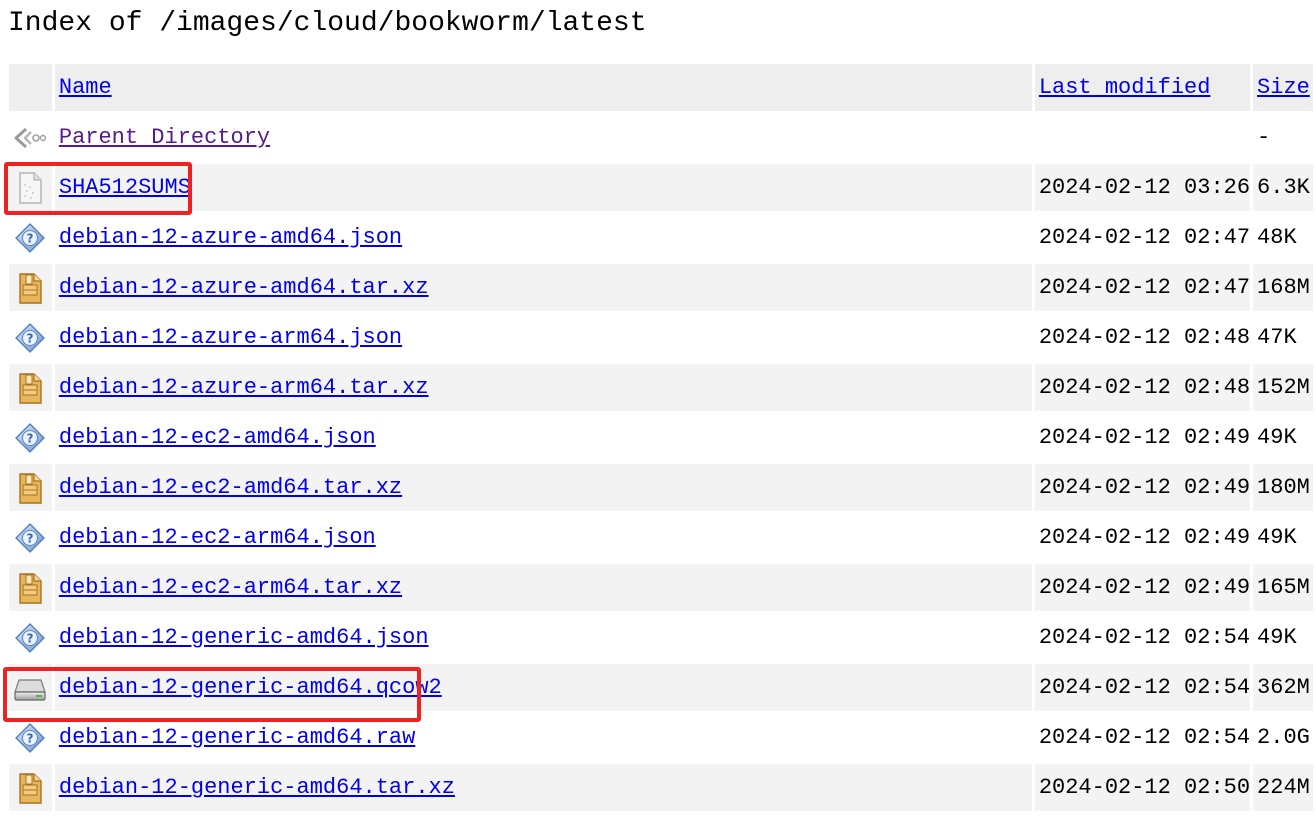  I want to click on parent-name-cell: Parent Directory, so click(543, 137).